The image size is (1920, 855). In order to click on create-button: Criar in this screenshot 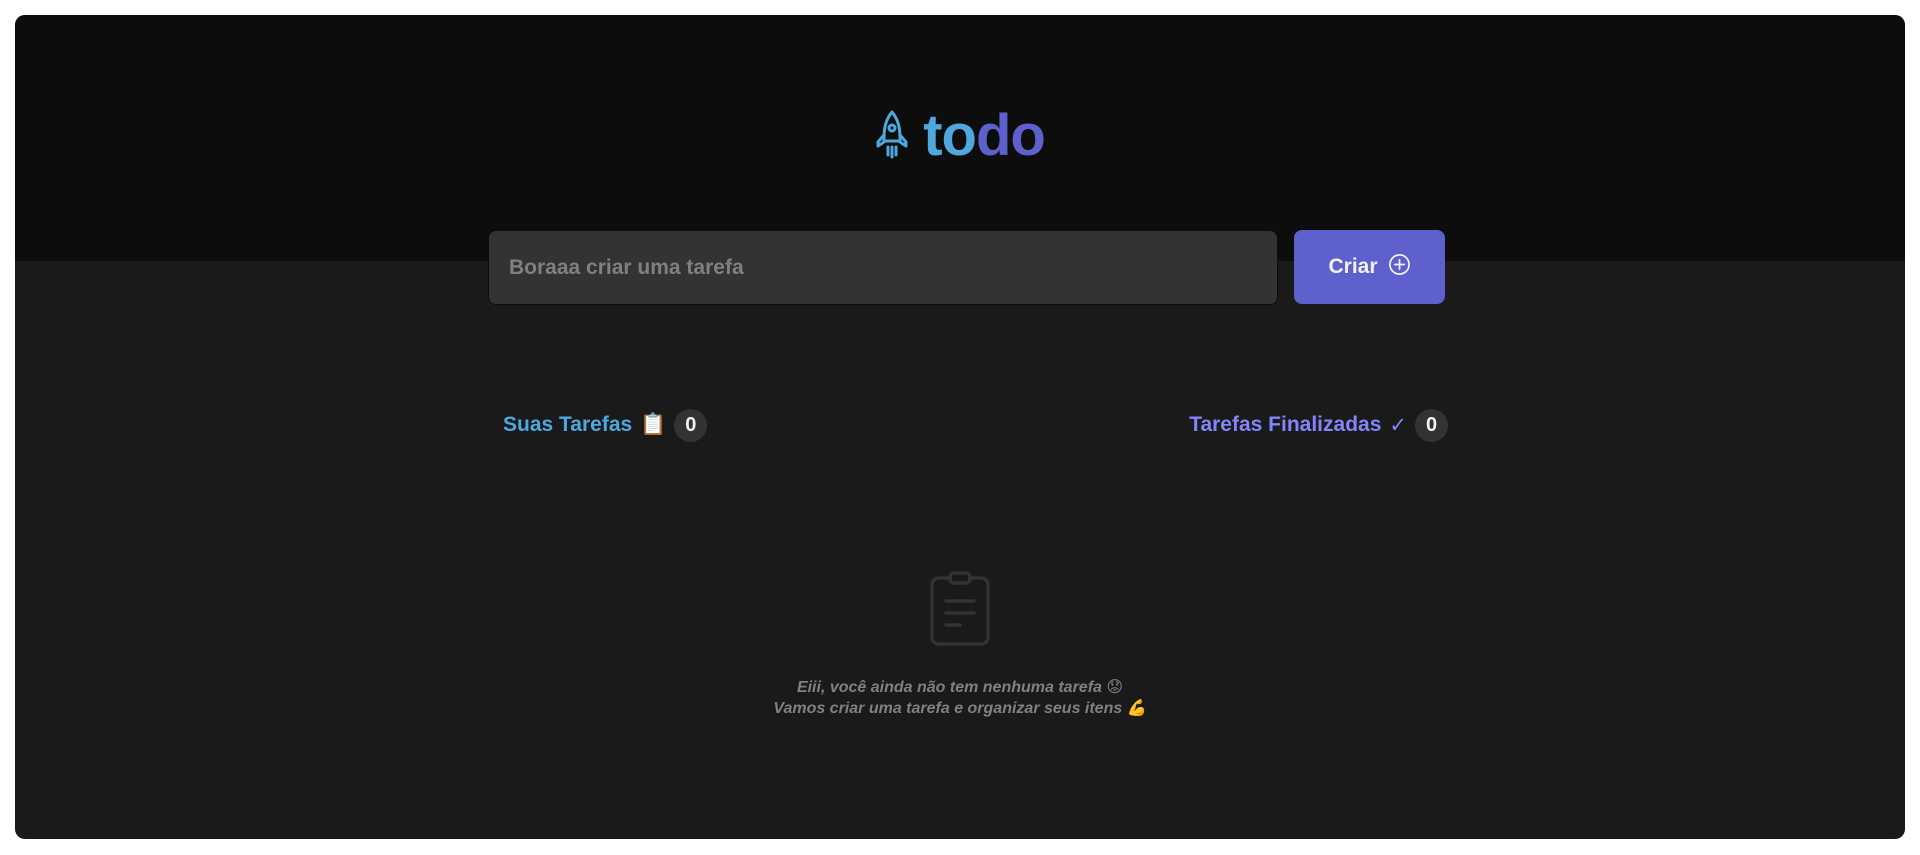, I will do `click(1369, 267)`.